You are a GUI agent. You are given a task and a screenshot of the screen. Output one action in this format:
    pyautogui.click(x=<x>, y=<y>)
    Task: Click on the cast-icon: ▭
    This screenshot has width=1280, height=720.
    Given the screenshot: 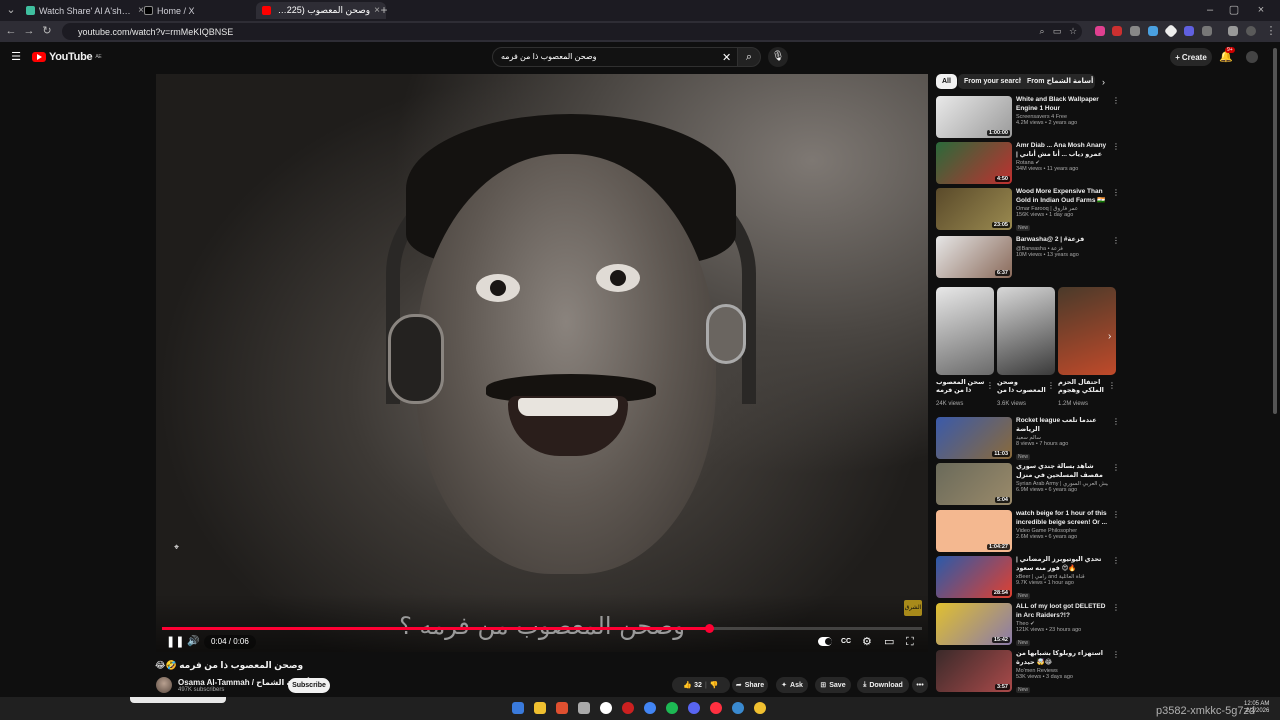 What is the action you would take?
    pyautogui.click(x=1057, y=31)
    